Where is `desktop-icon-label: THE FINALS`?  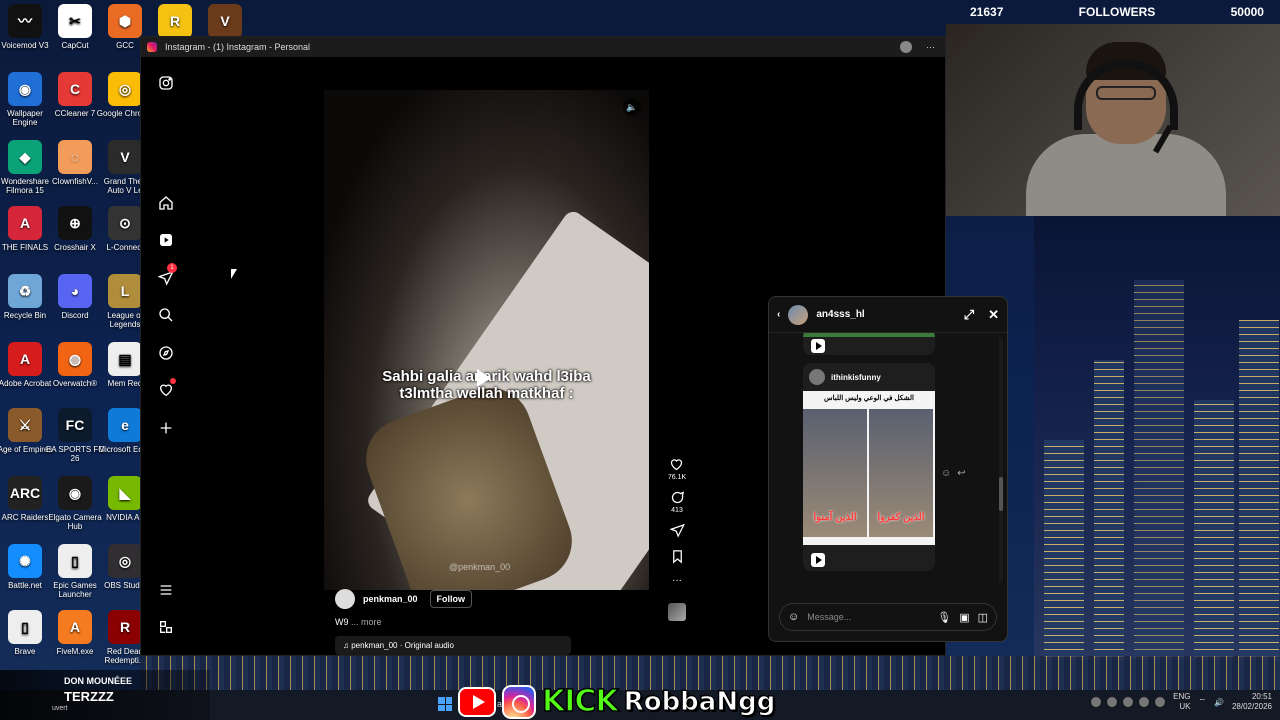
desktop-icon-label: THE FINALS is located at coordinates (25, 247).